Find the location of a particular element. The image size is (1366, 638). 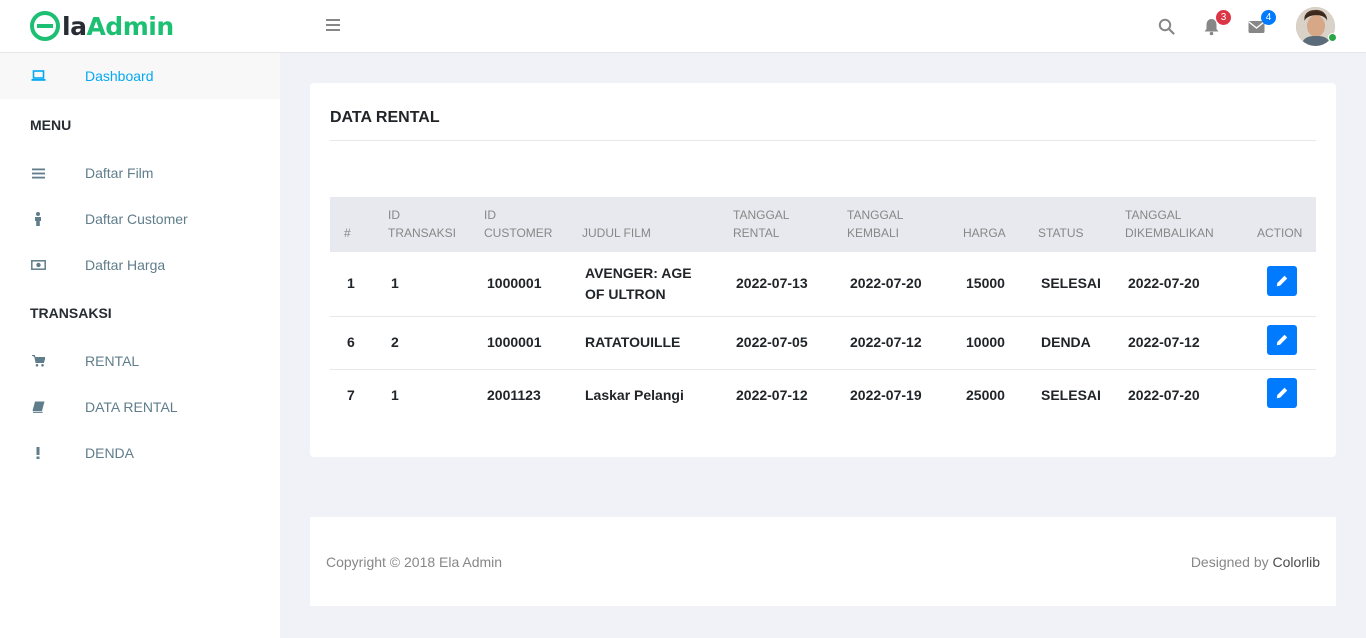

sidebar-section-menu: MENU is located at coordinates (51, 125).